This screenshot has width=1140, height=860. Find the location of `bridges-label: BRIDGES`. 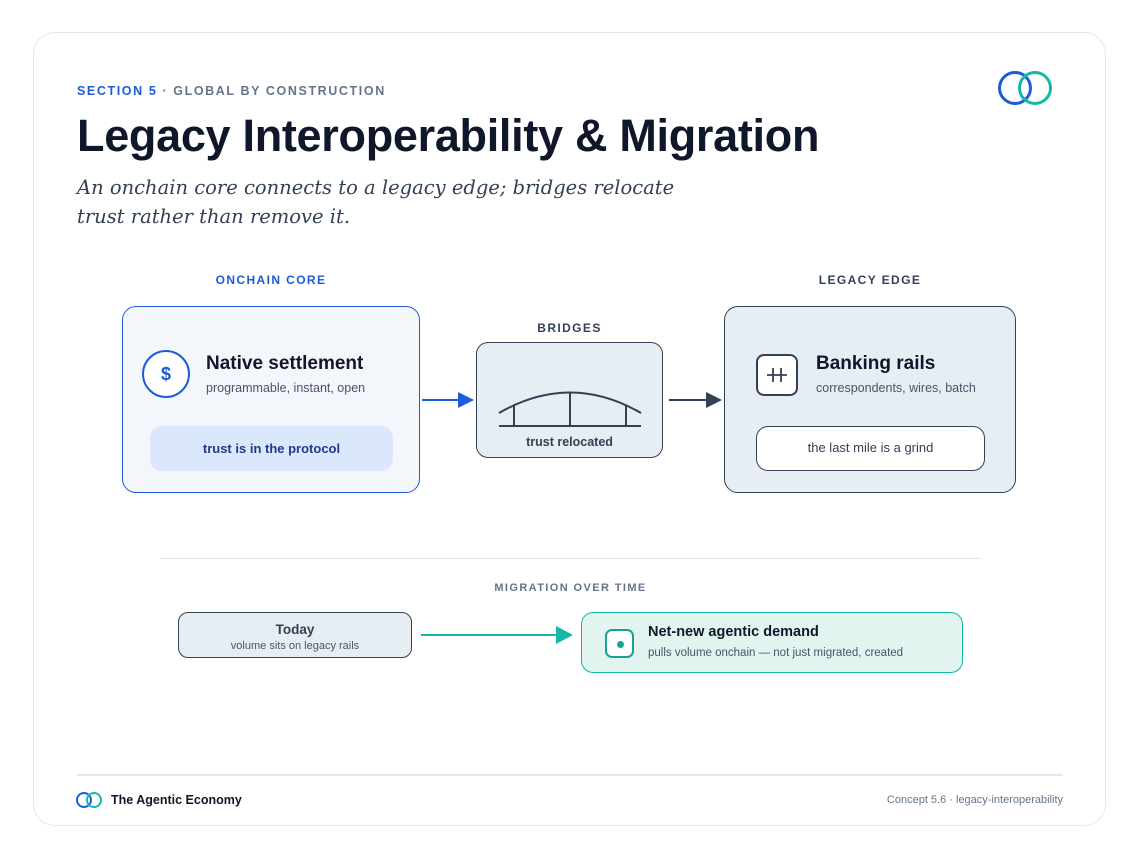

bridges-label: BRIDGES is located at coordinates (569, 328).